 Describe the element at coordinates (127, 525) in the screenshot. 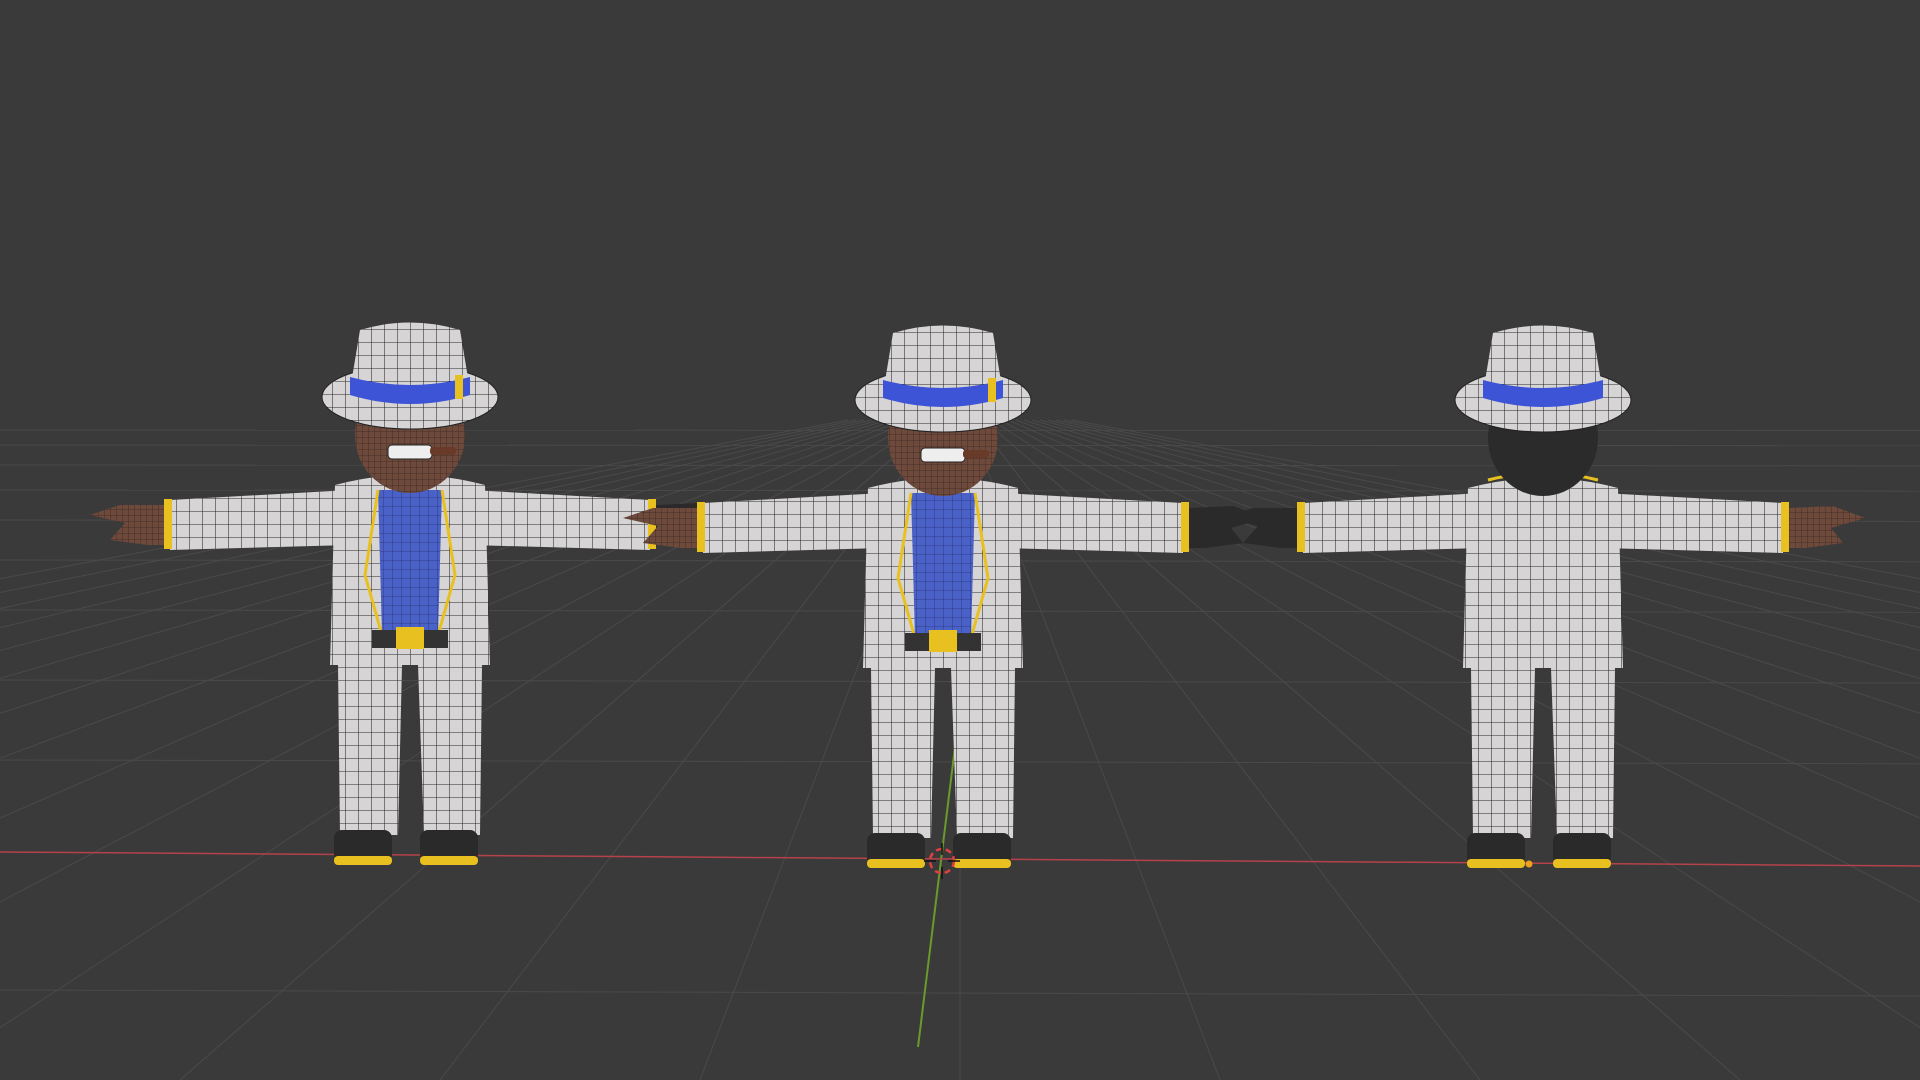

I see `left-hand` at that location.